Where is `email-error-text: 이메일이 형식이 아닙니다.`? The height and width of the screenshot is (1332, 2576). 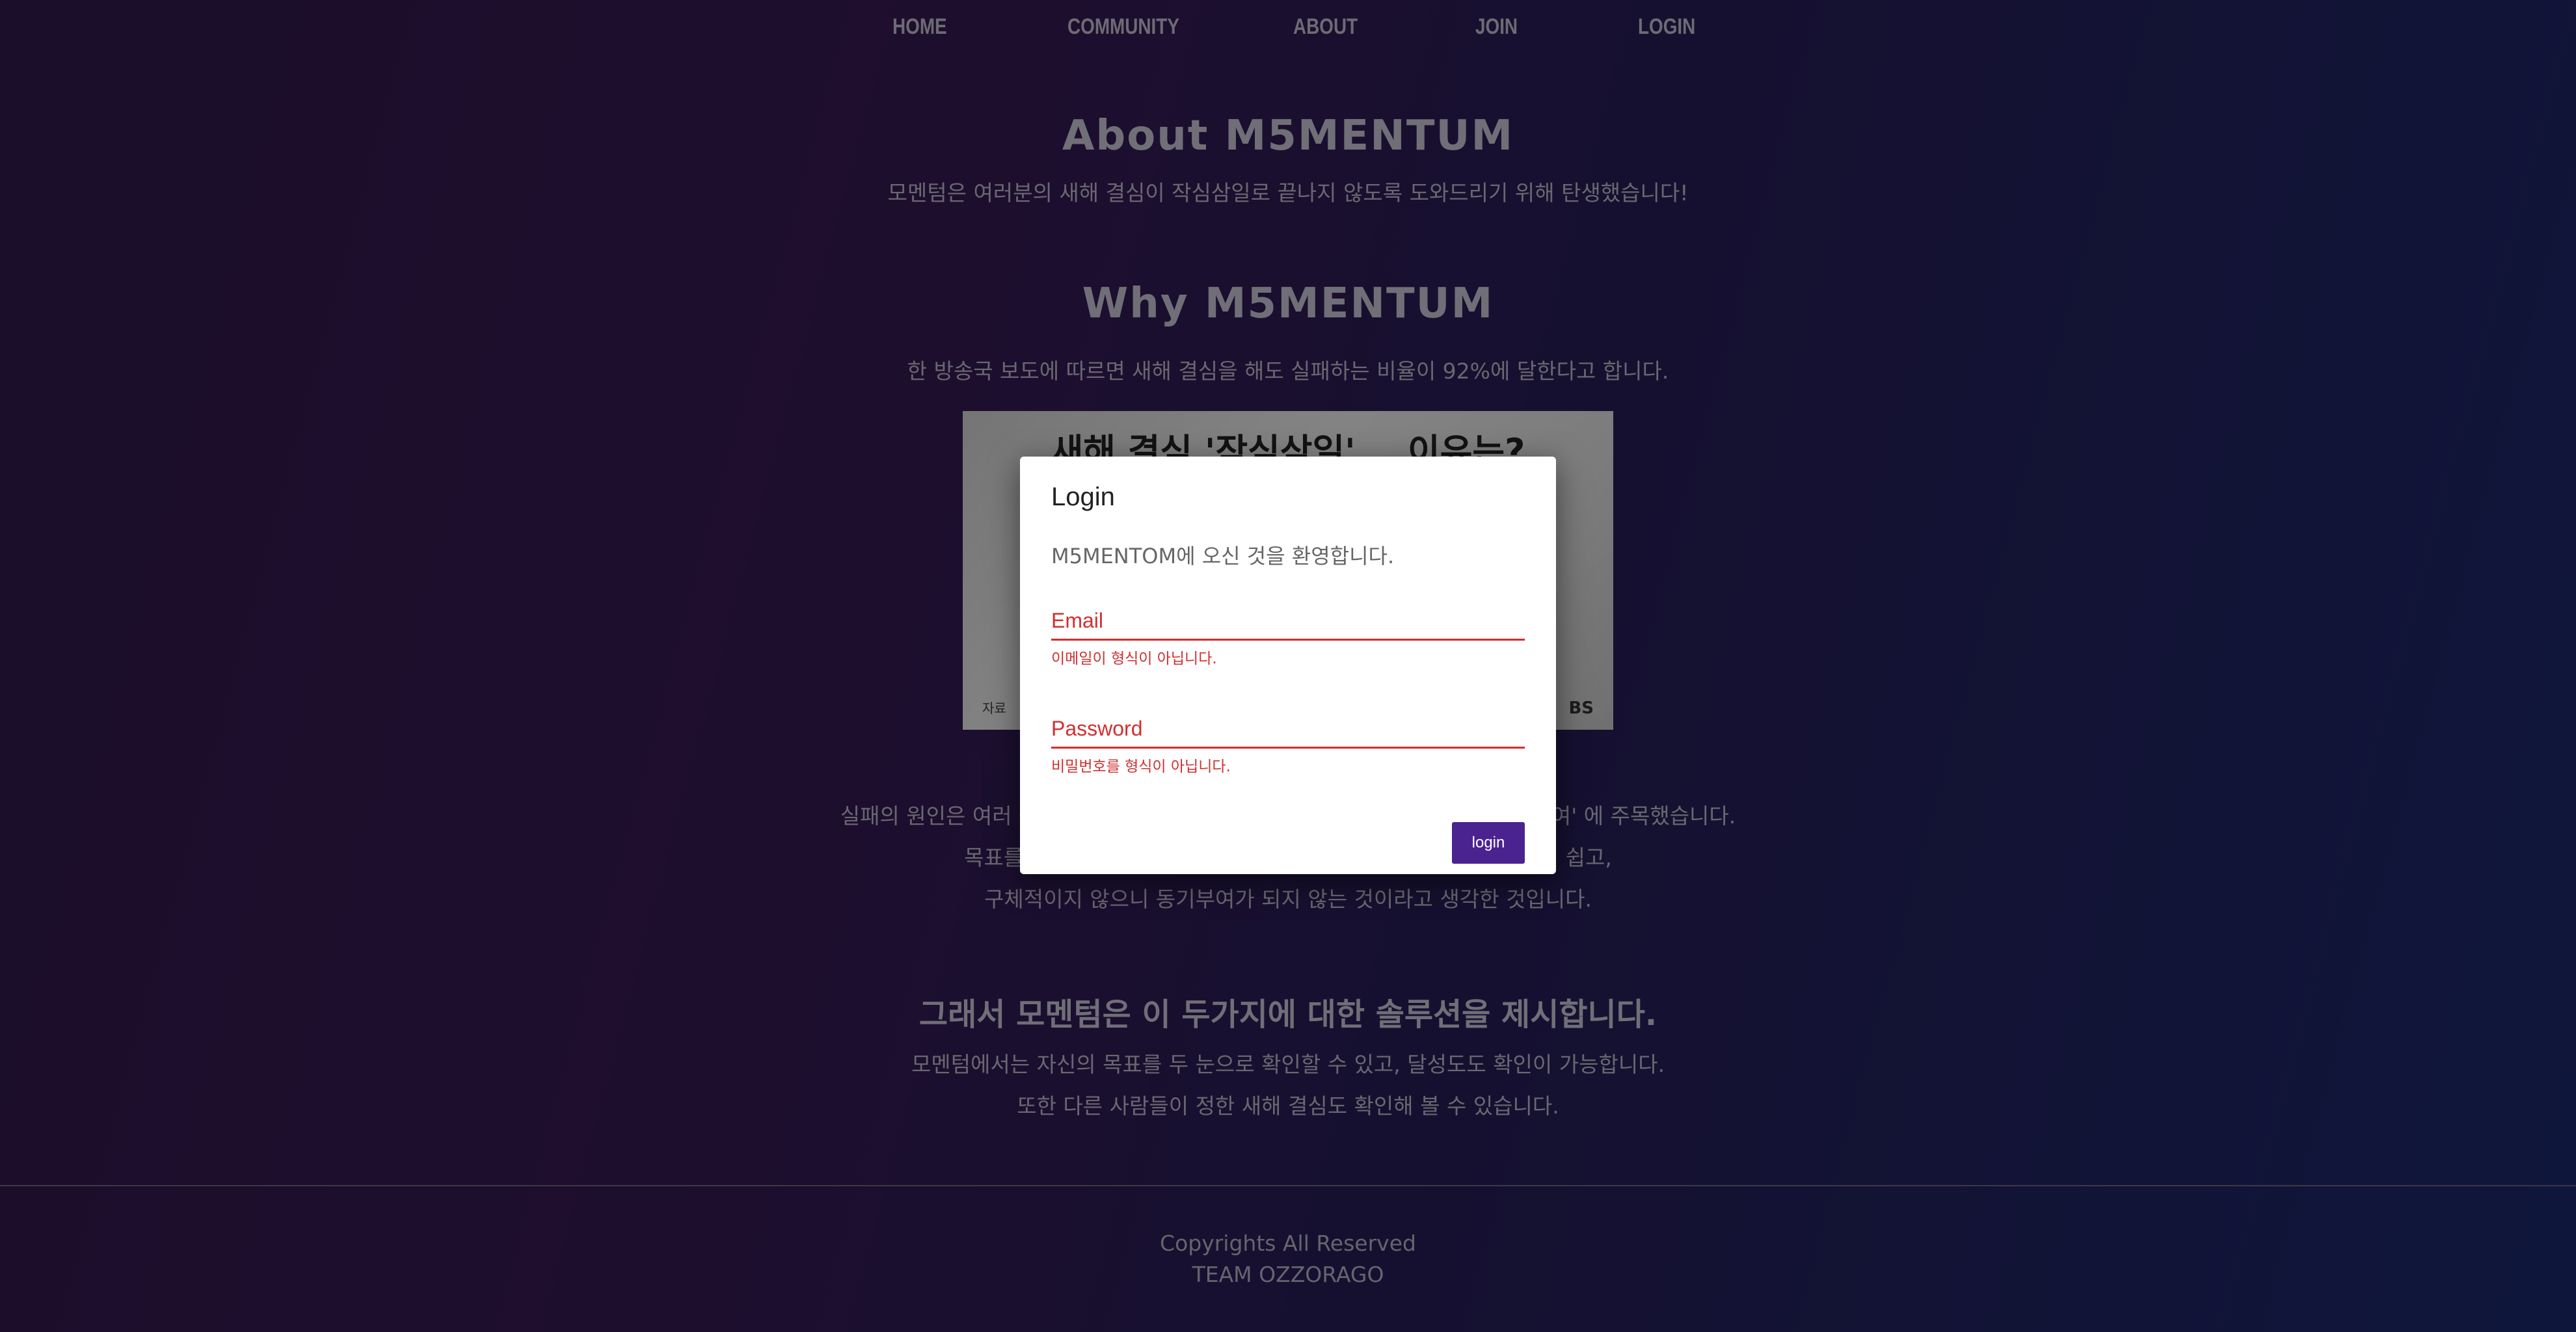 email-error-text: 이메일이 형식이 아닙니다. is located at coordinates (1134, 658).